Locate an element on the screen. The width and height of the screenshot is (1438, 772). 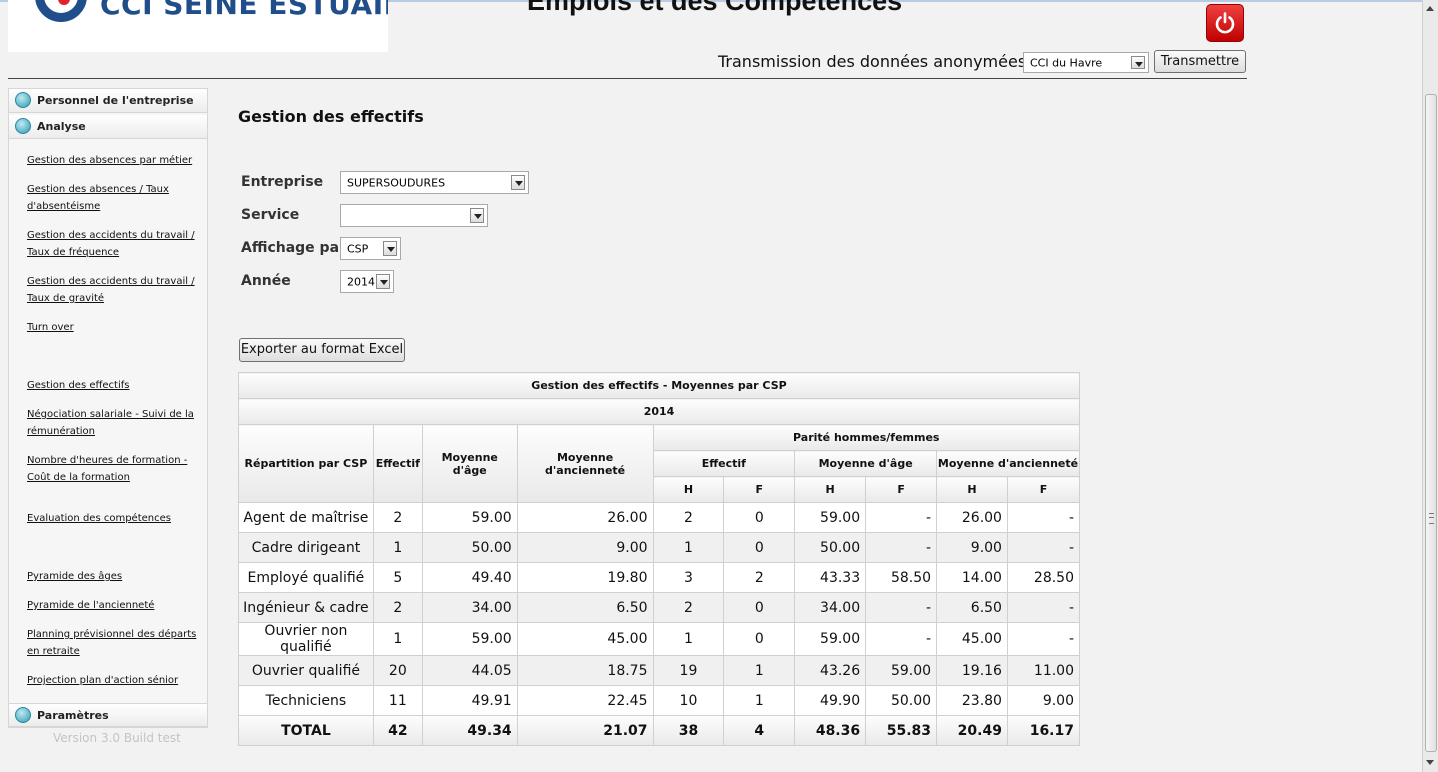
vertical-scrollbar is located at coordinates (1430, 386).